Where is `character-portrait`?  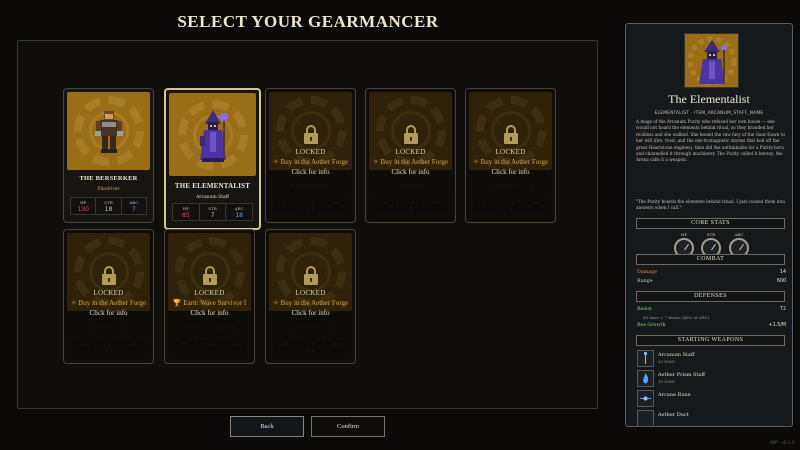 character-portrait is located at coordinates (711, 60).